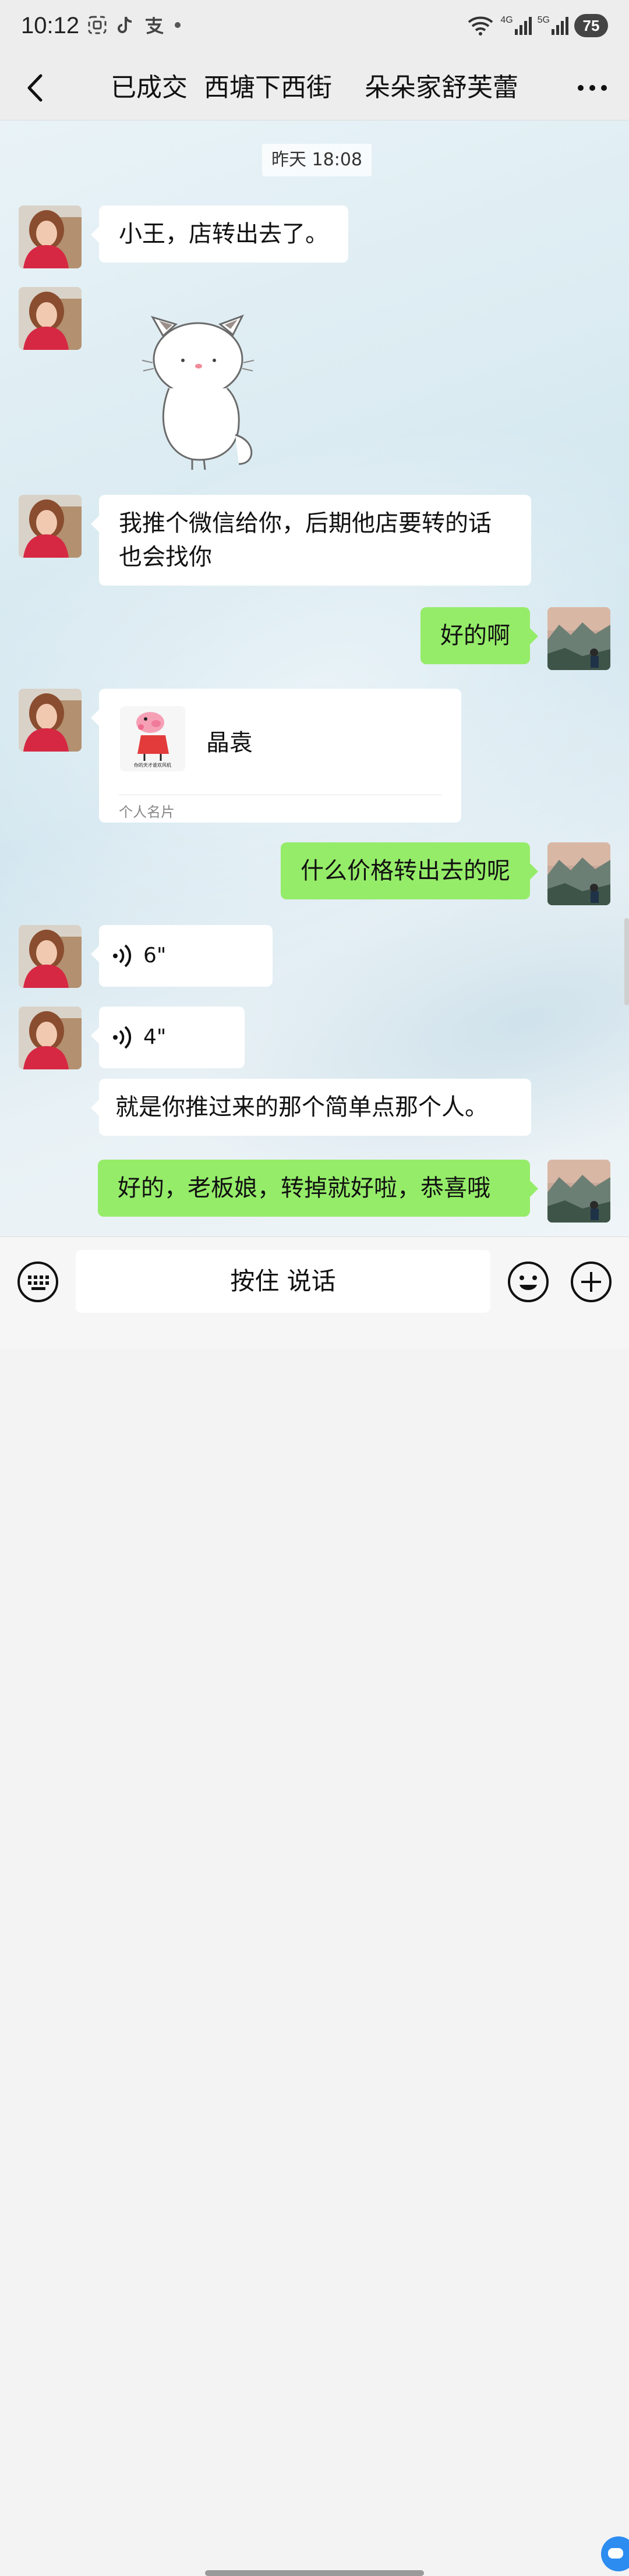 Image resolution: width=629 pixels, height=2576 pixels. I want to click on chat-title: 已成交 西塘下西街 朵朵家舒芙蕾, so click(314, 87).